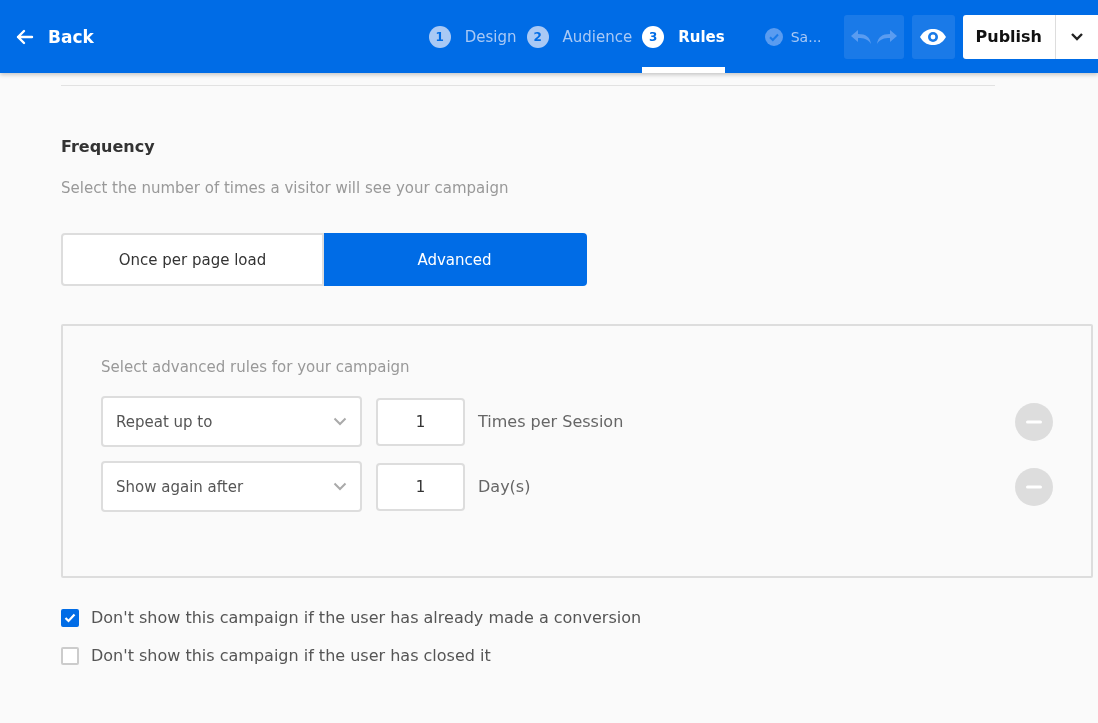  I want to click on frequency-option: Advanced, so click(455, 259).